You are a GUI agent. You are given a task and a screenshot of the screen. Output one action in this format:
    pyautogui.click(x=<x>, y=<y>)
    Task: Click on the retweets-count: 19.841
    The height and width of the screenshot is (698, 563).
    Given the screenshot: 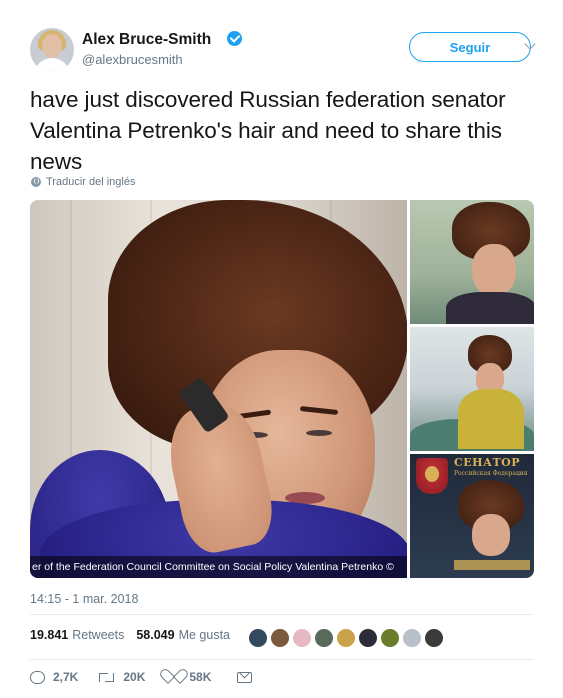 What is the action you would take?
    pyautogui.click(x=49, y=635)
    